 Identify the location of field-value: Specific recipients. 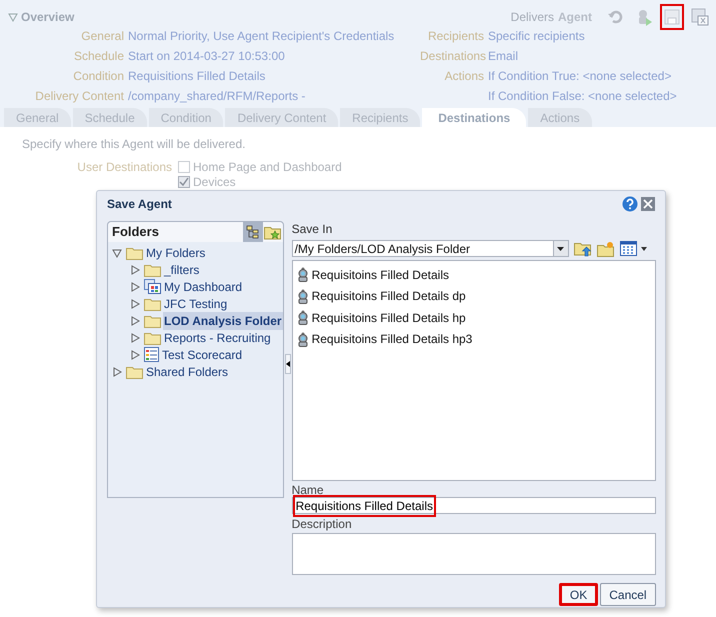
(537, 36).